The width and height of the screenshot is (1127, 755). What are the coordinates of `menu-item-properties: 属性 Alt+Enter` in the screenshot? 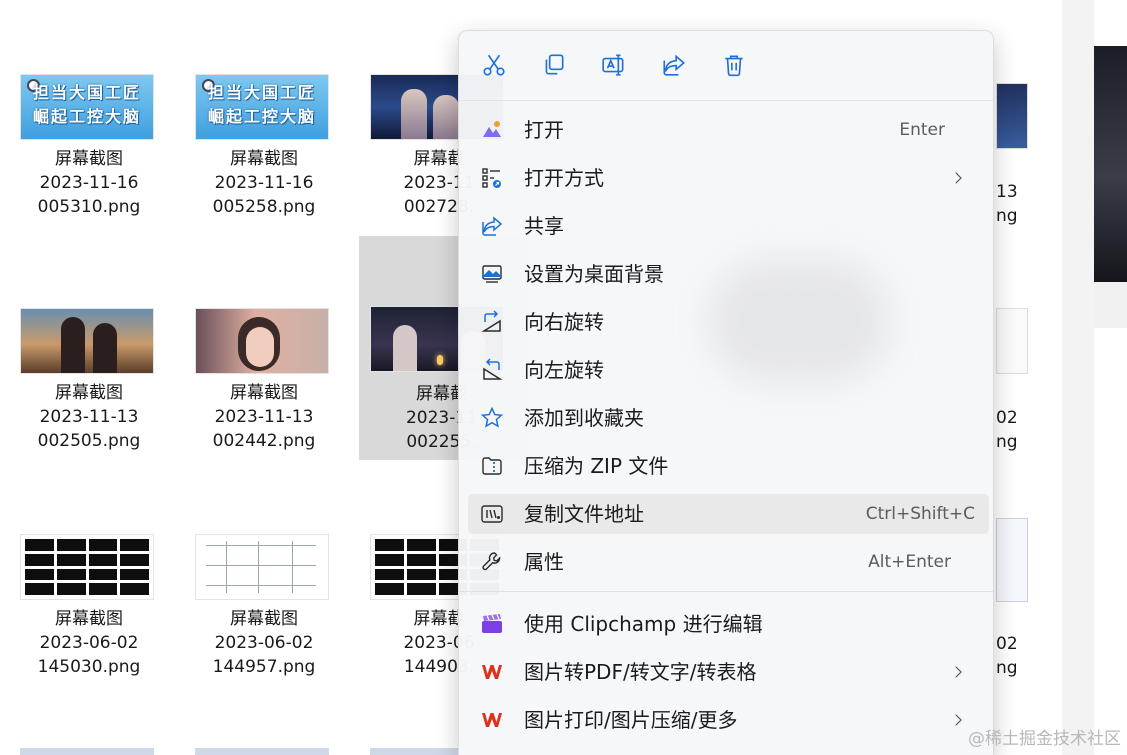 It's located at (728, 562).